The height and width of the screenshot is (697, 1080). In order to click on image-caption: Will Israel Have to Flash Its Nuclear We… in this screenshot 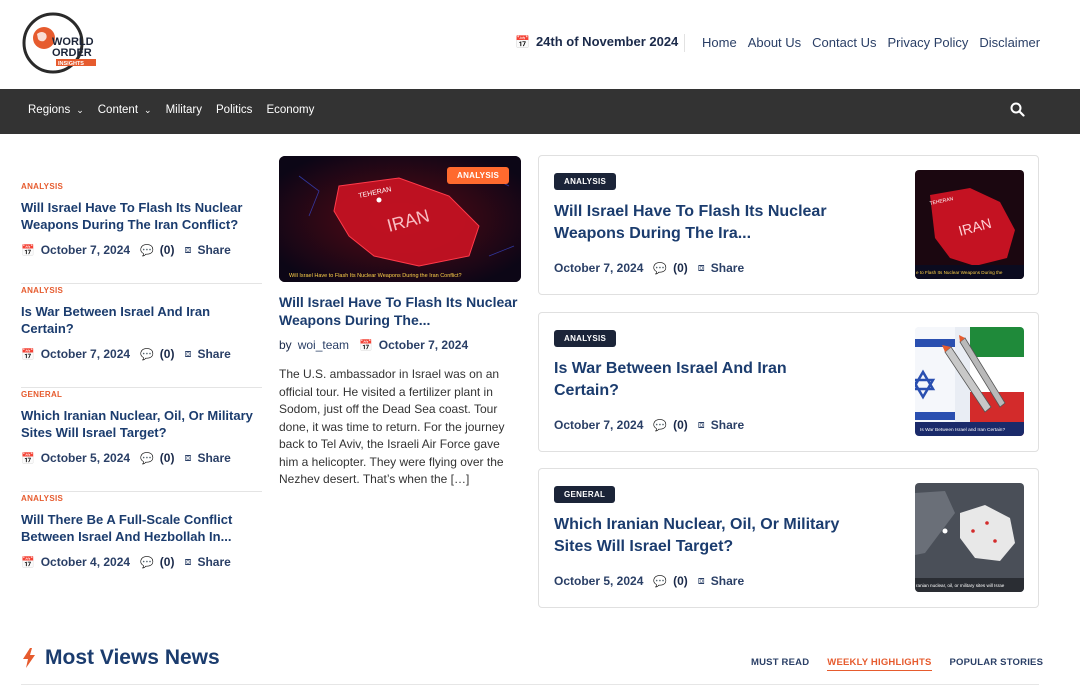, I will do `click(375, 276)`.